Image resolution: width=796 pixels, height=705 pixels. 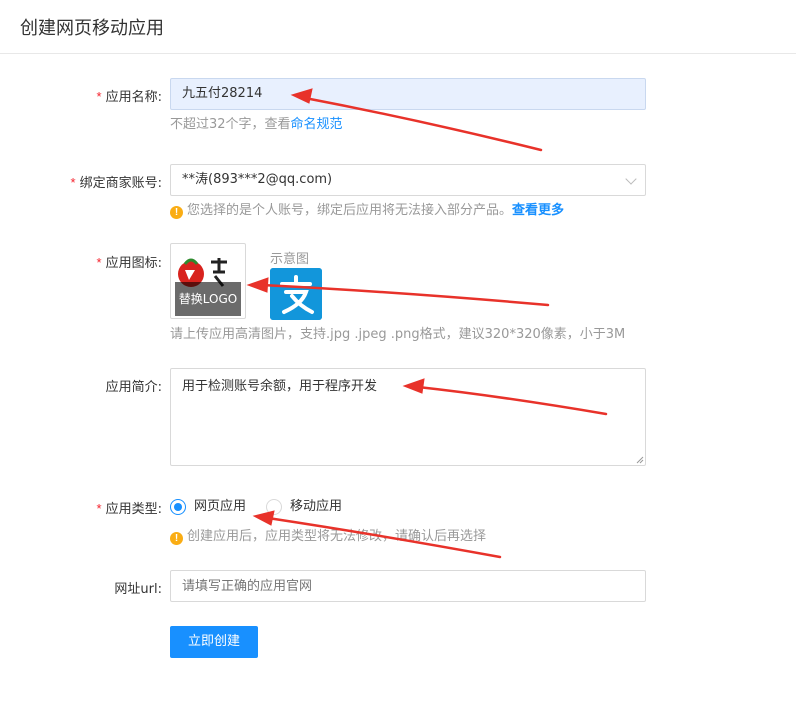 I want to click on radio-unchecked-icon, so click(x=274, y=507).